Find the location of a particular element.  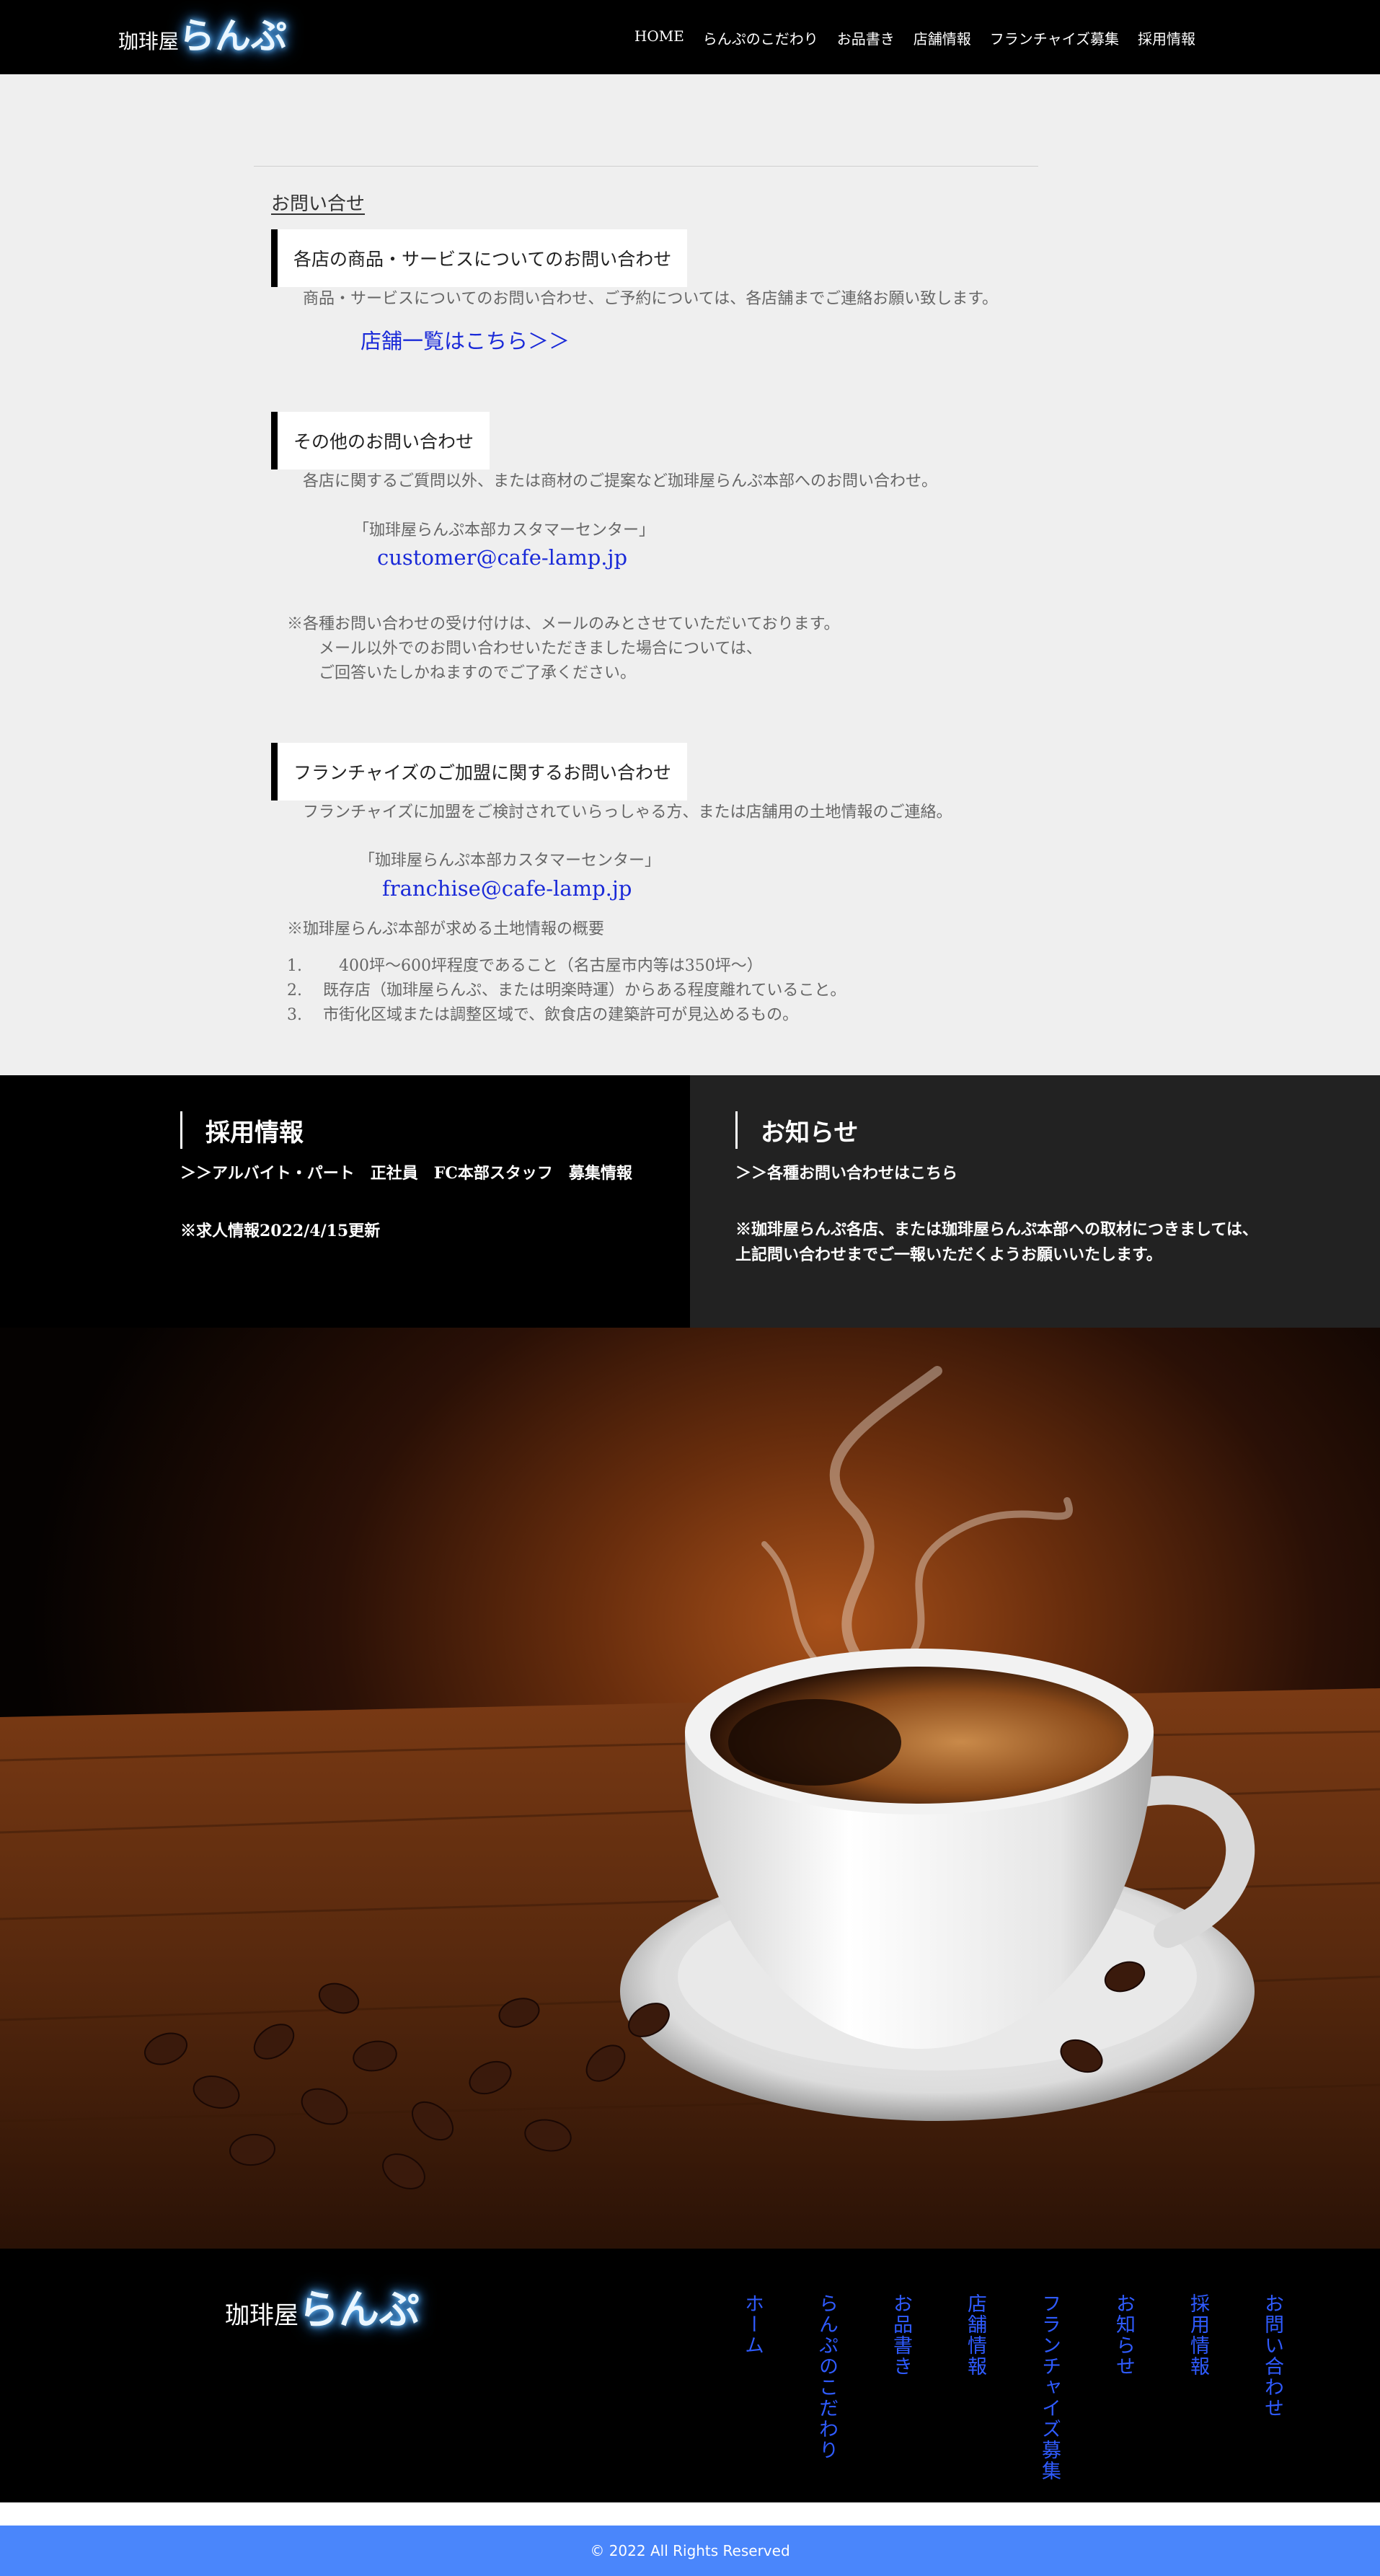

footer-nav-news: お知らせ is located at coordinates (1100, 2387).